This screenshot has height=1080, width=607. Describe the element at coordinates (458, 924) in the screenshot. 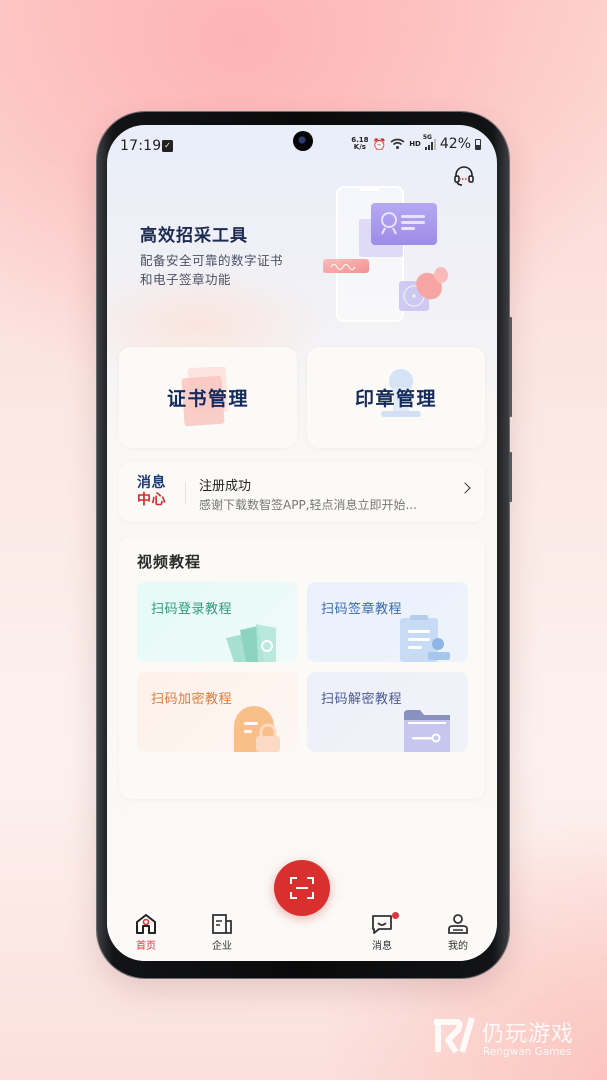

I see `user-icon` at that location.